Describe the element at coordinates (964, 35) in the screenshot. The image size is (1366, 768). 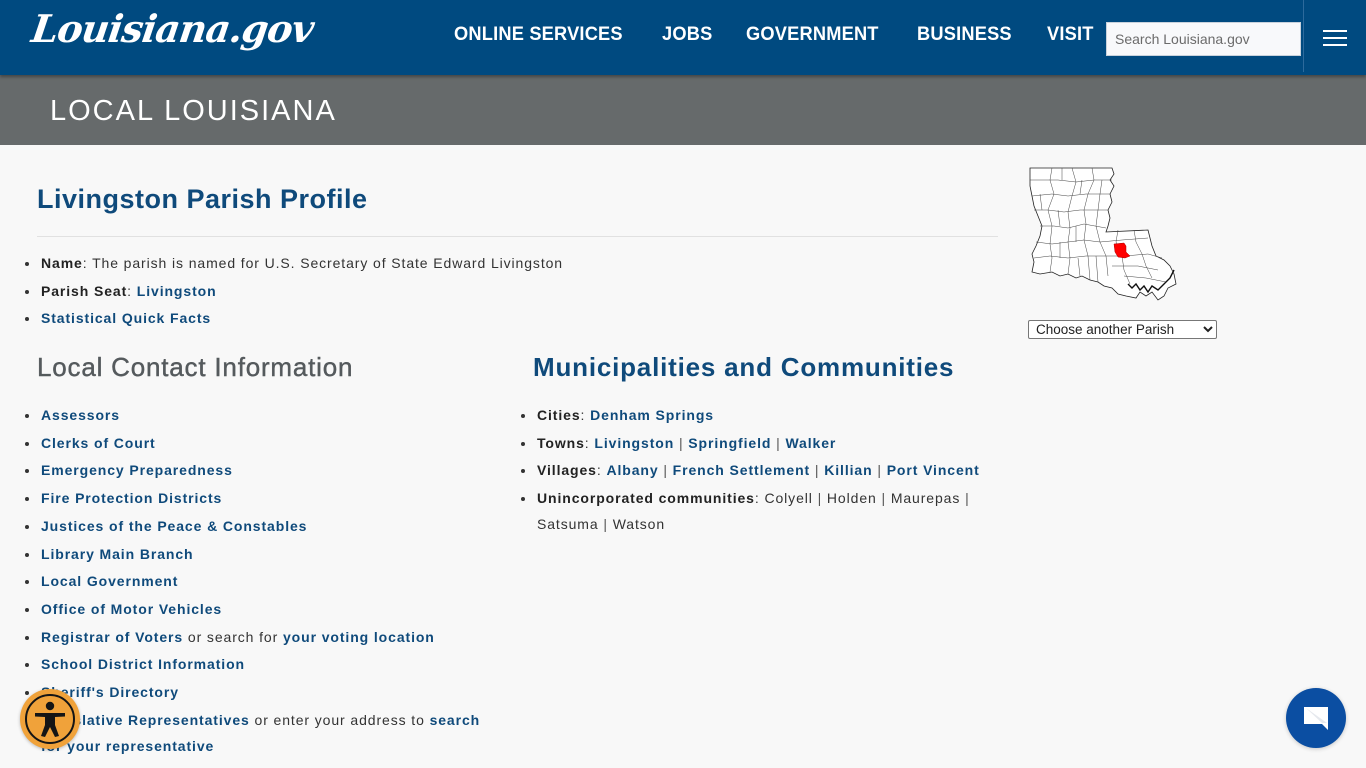
I see `nav-business: BUSINESS` at that location.